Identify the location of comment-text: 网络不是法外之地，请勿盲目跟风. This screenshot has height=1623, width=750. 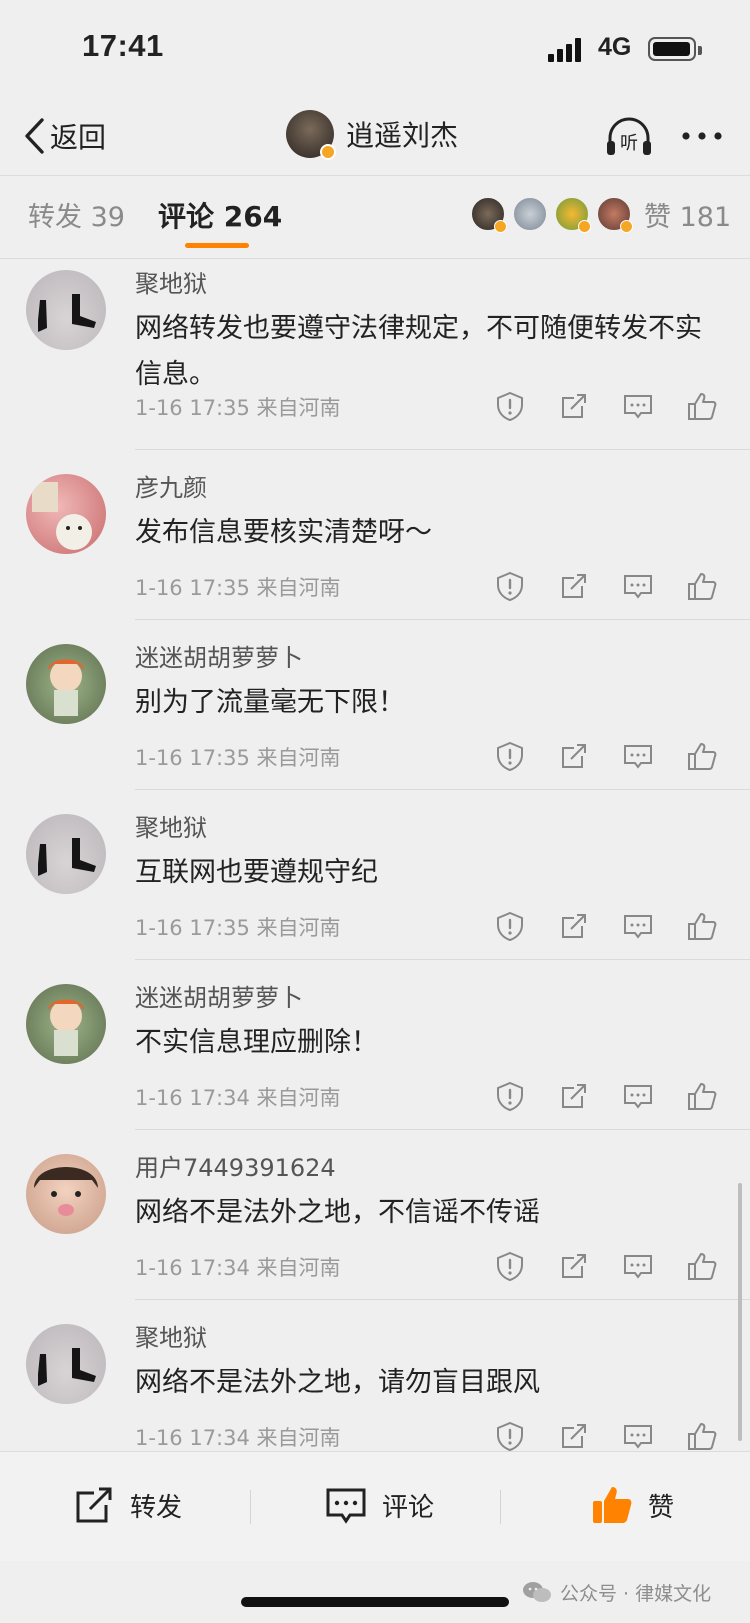
(337, 1382).